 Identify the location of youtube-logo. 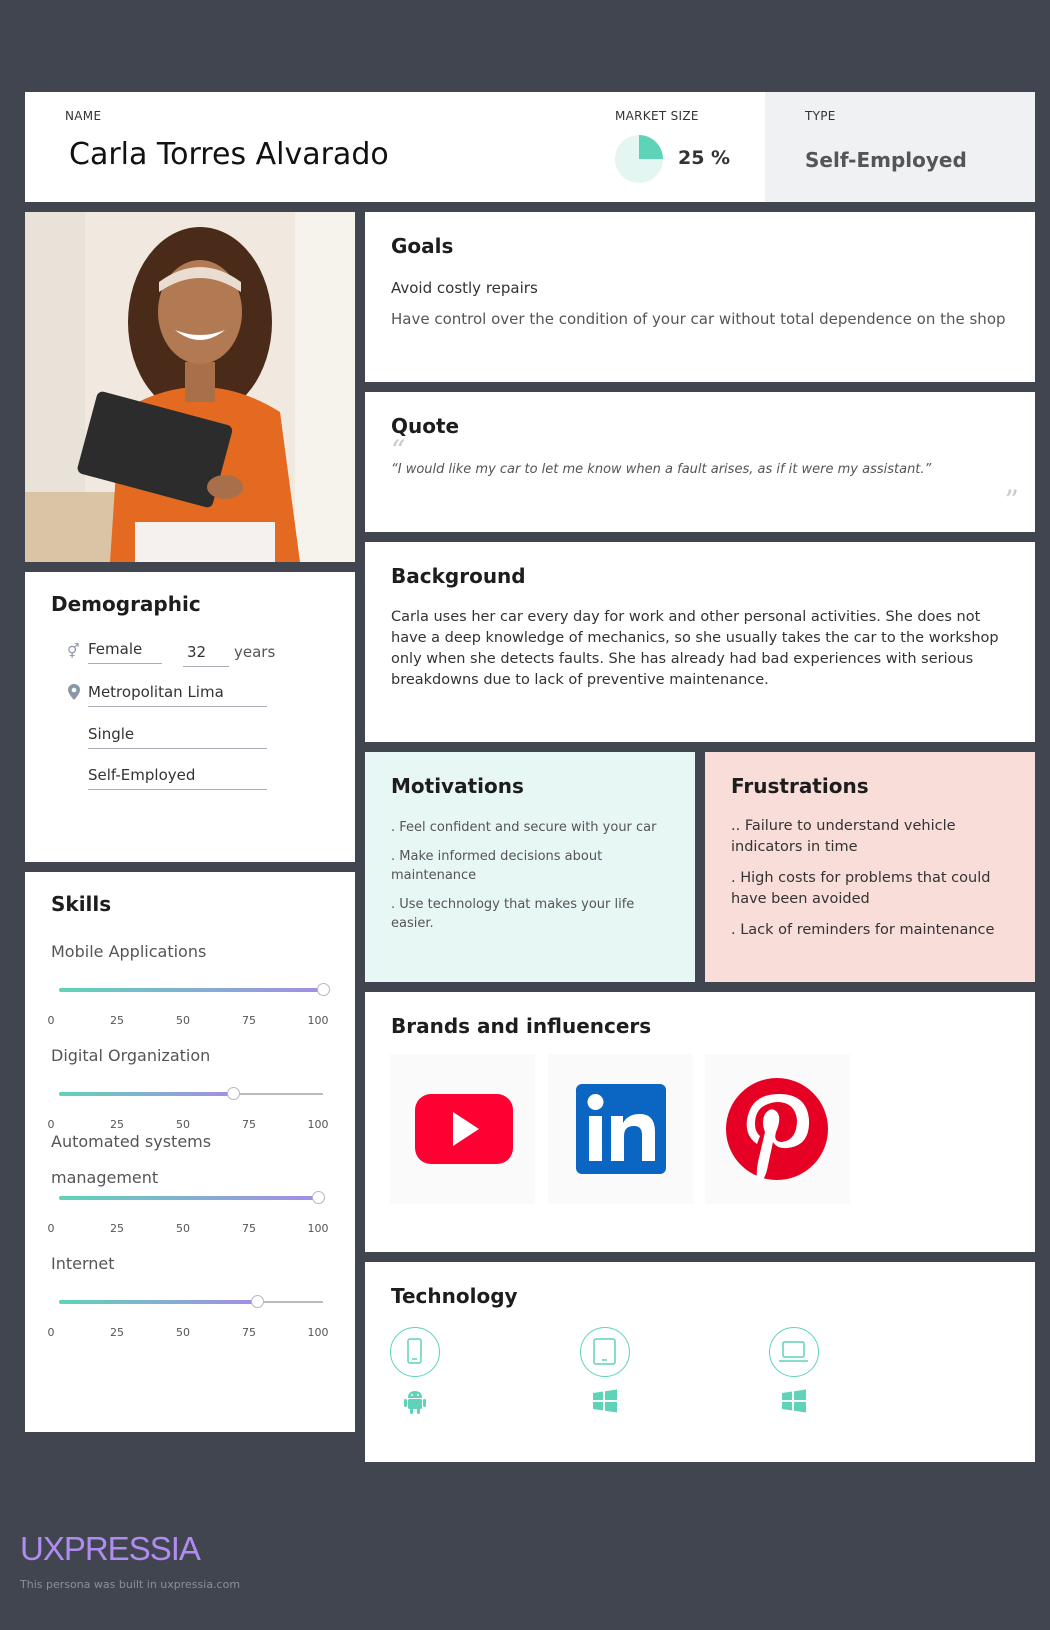
(462, 1129).